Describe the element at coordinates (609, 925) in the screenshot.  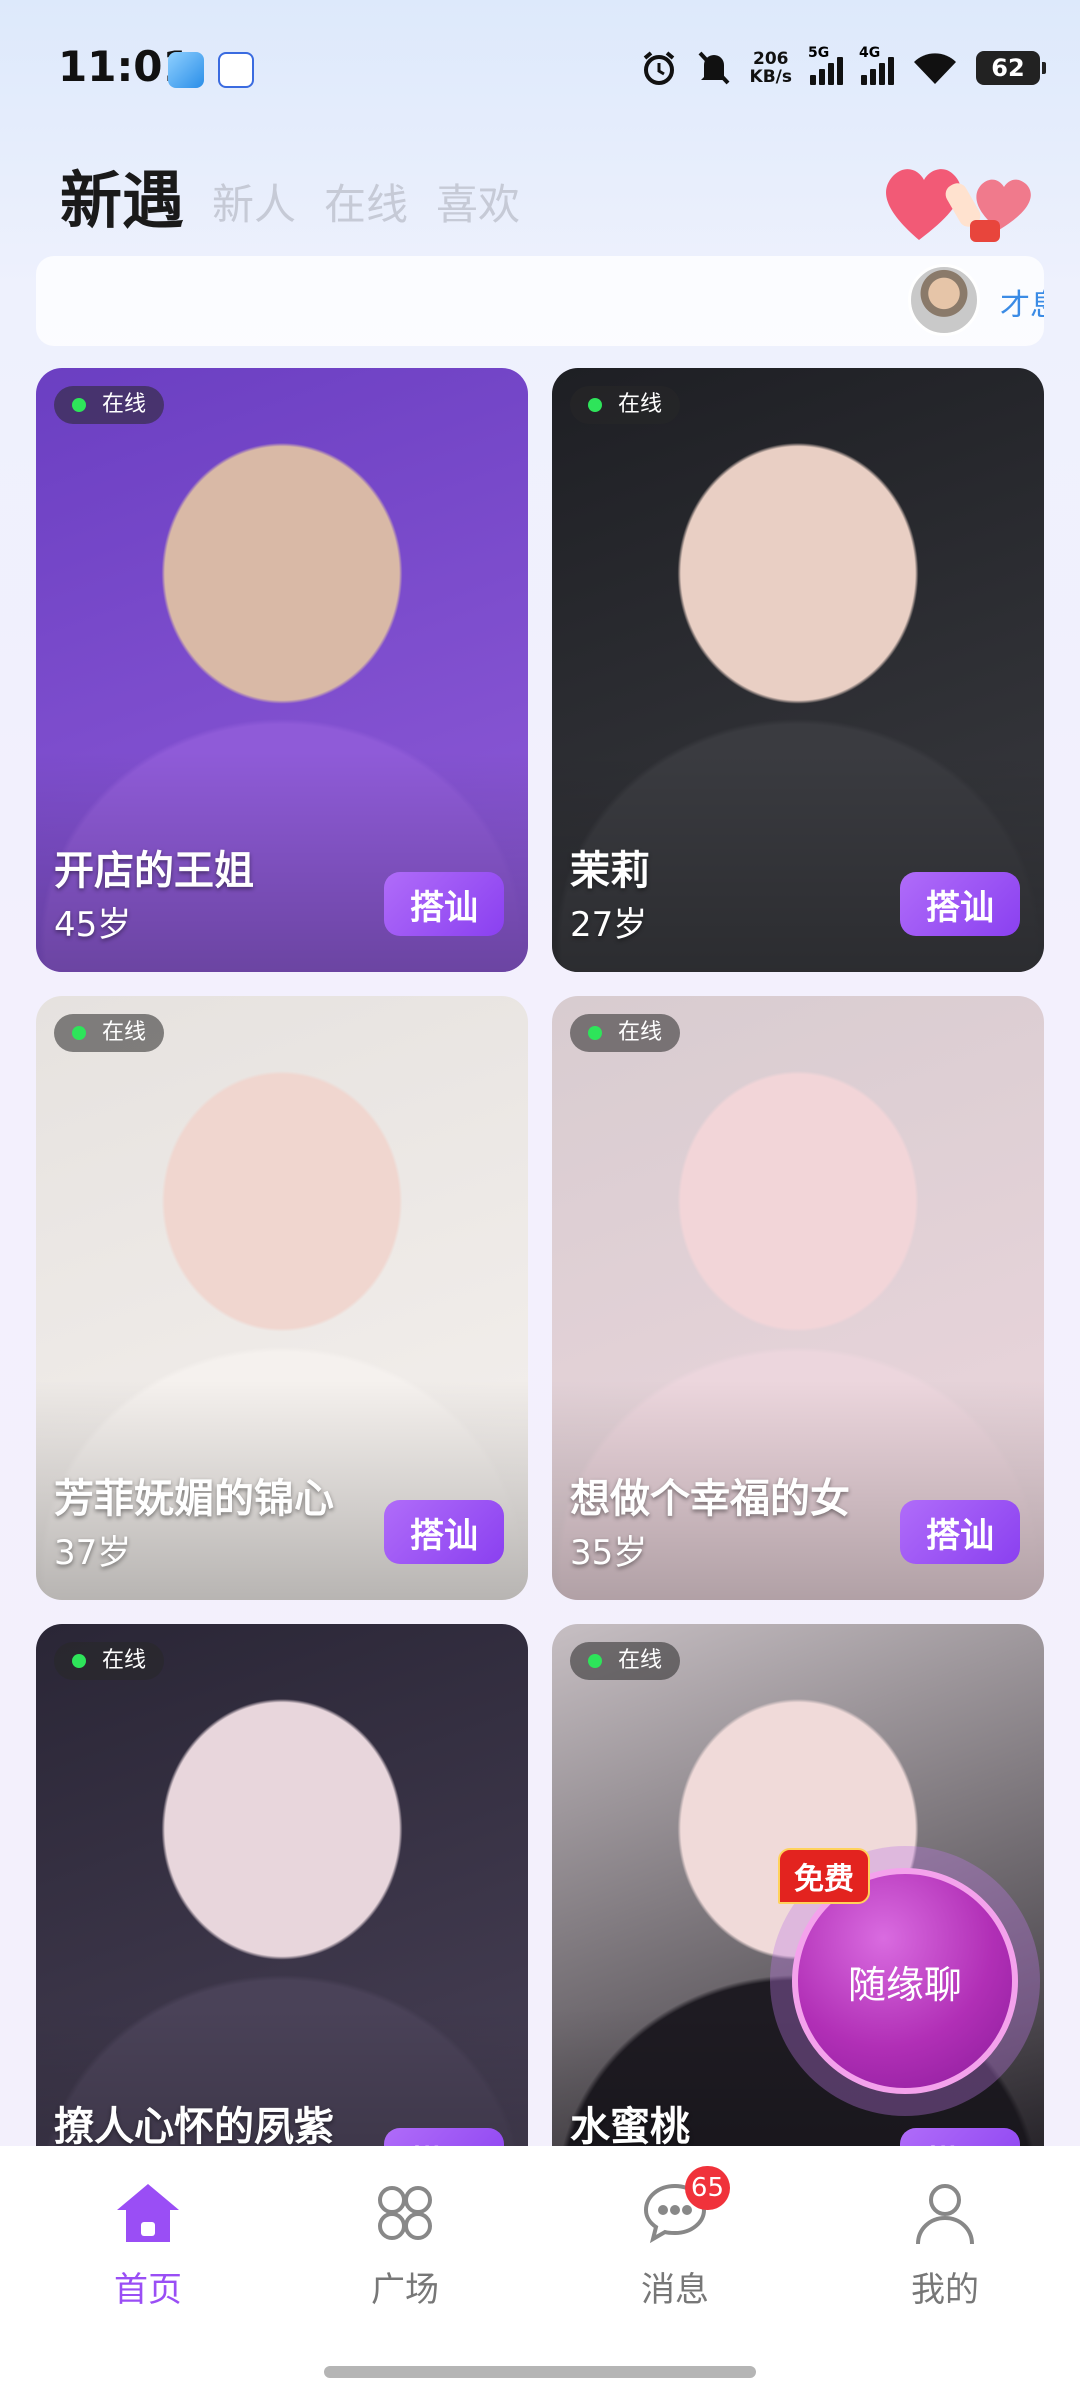
I see `user-age: 27岁` at that location.